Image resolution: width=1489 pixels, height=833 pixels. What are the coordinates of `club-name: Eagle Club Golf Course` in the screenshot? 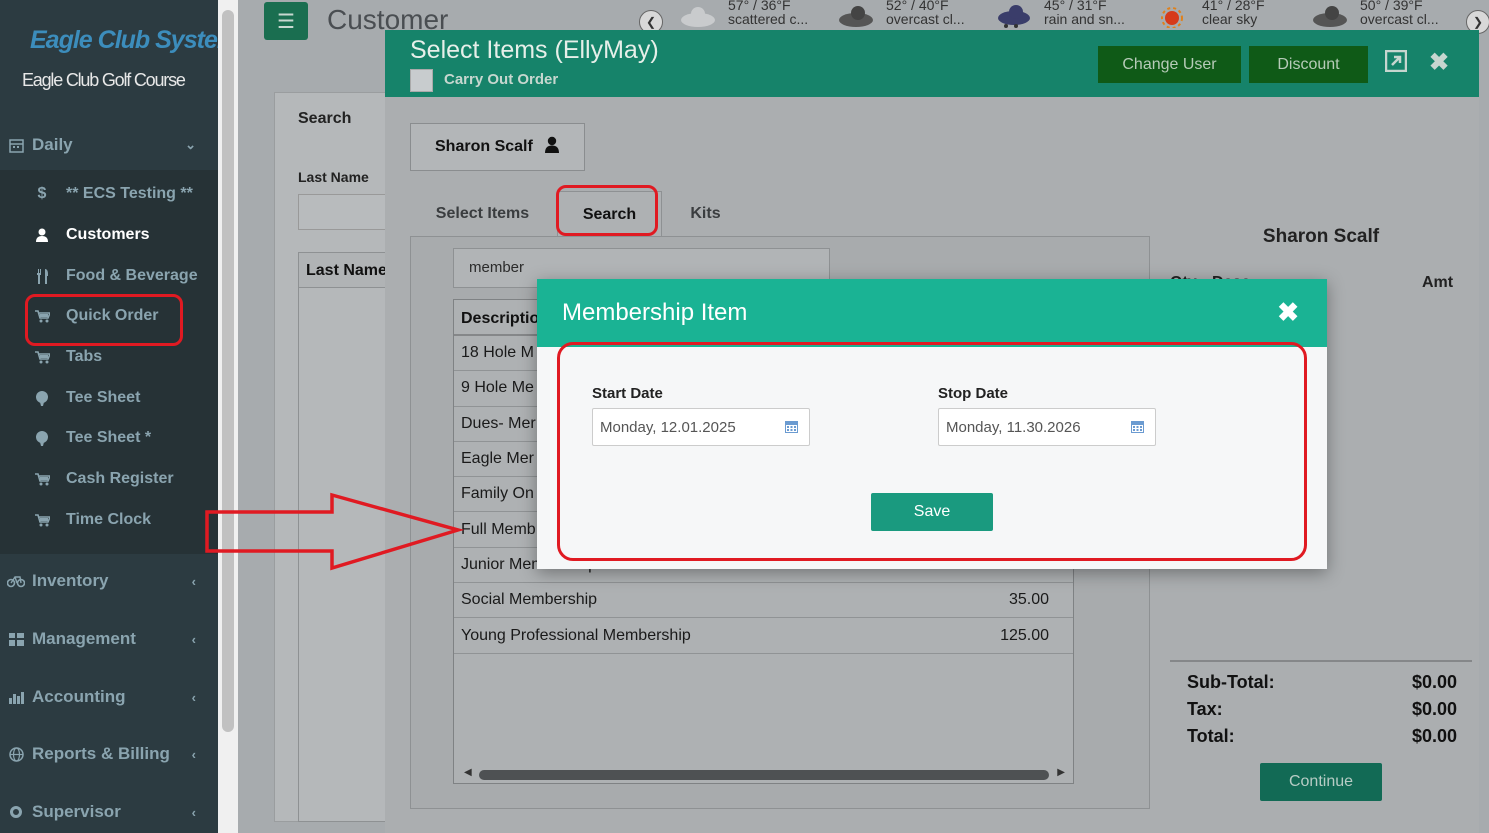 It's located at (104, 80).